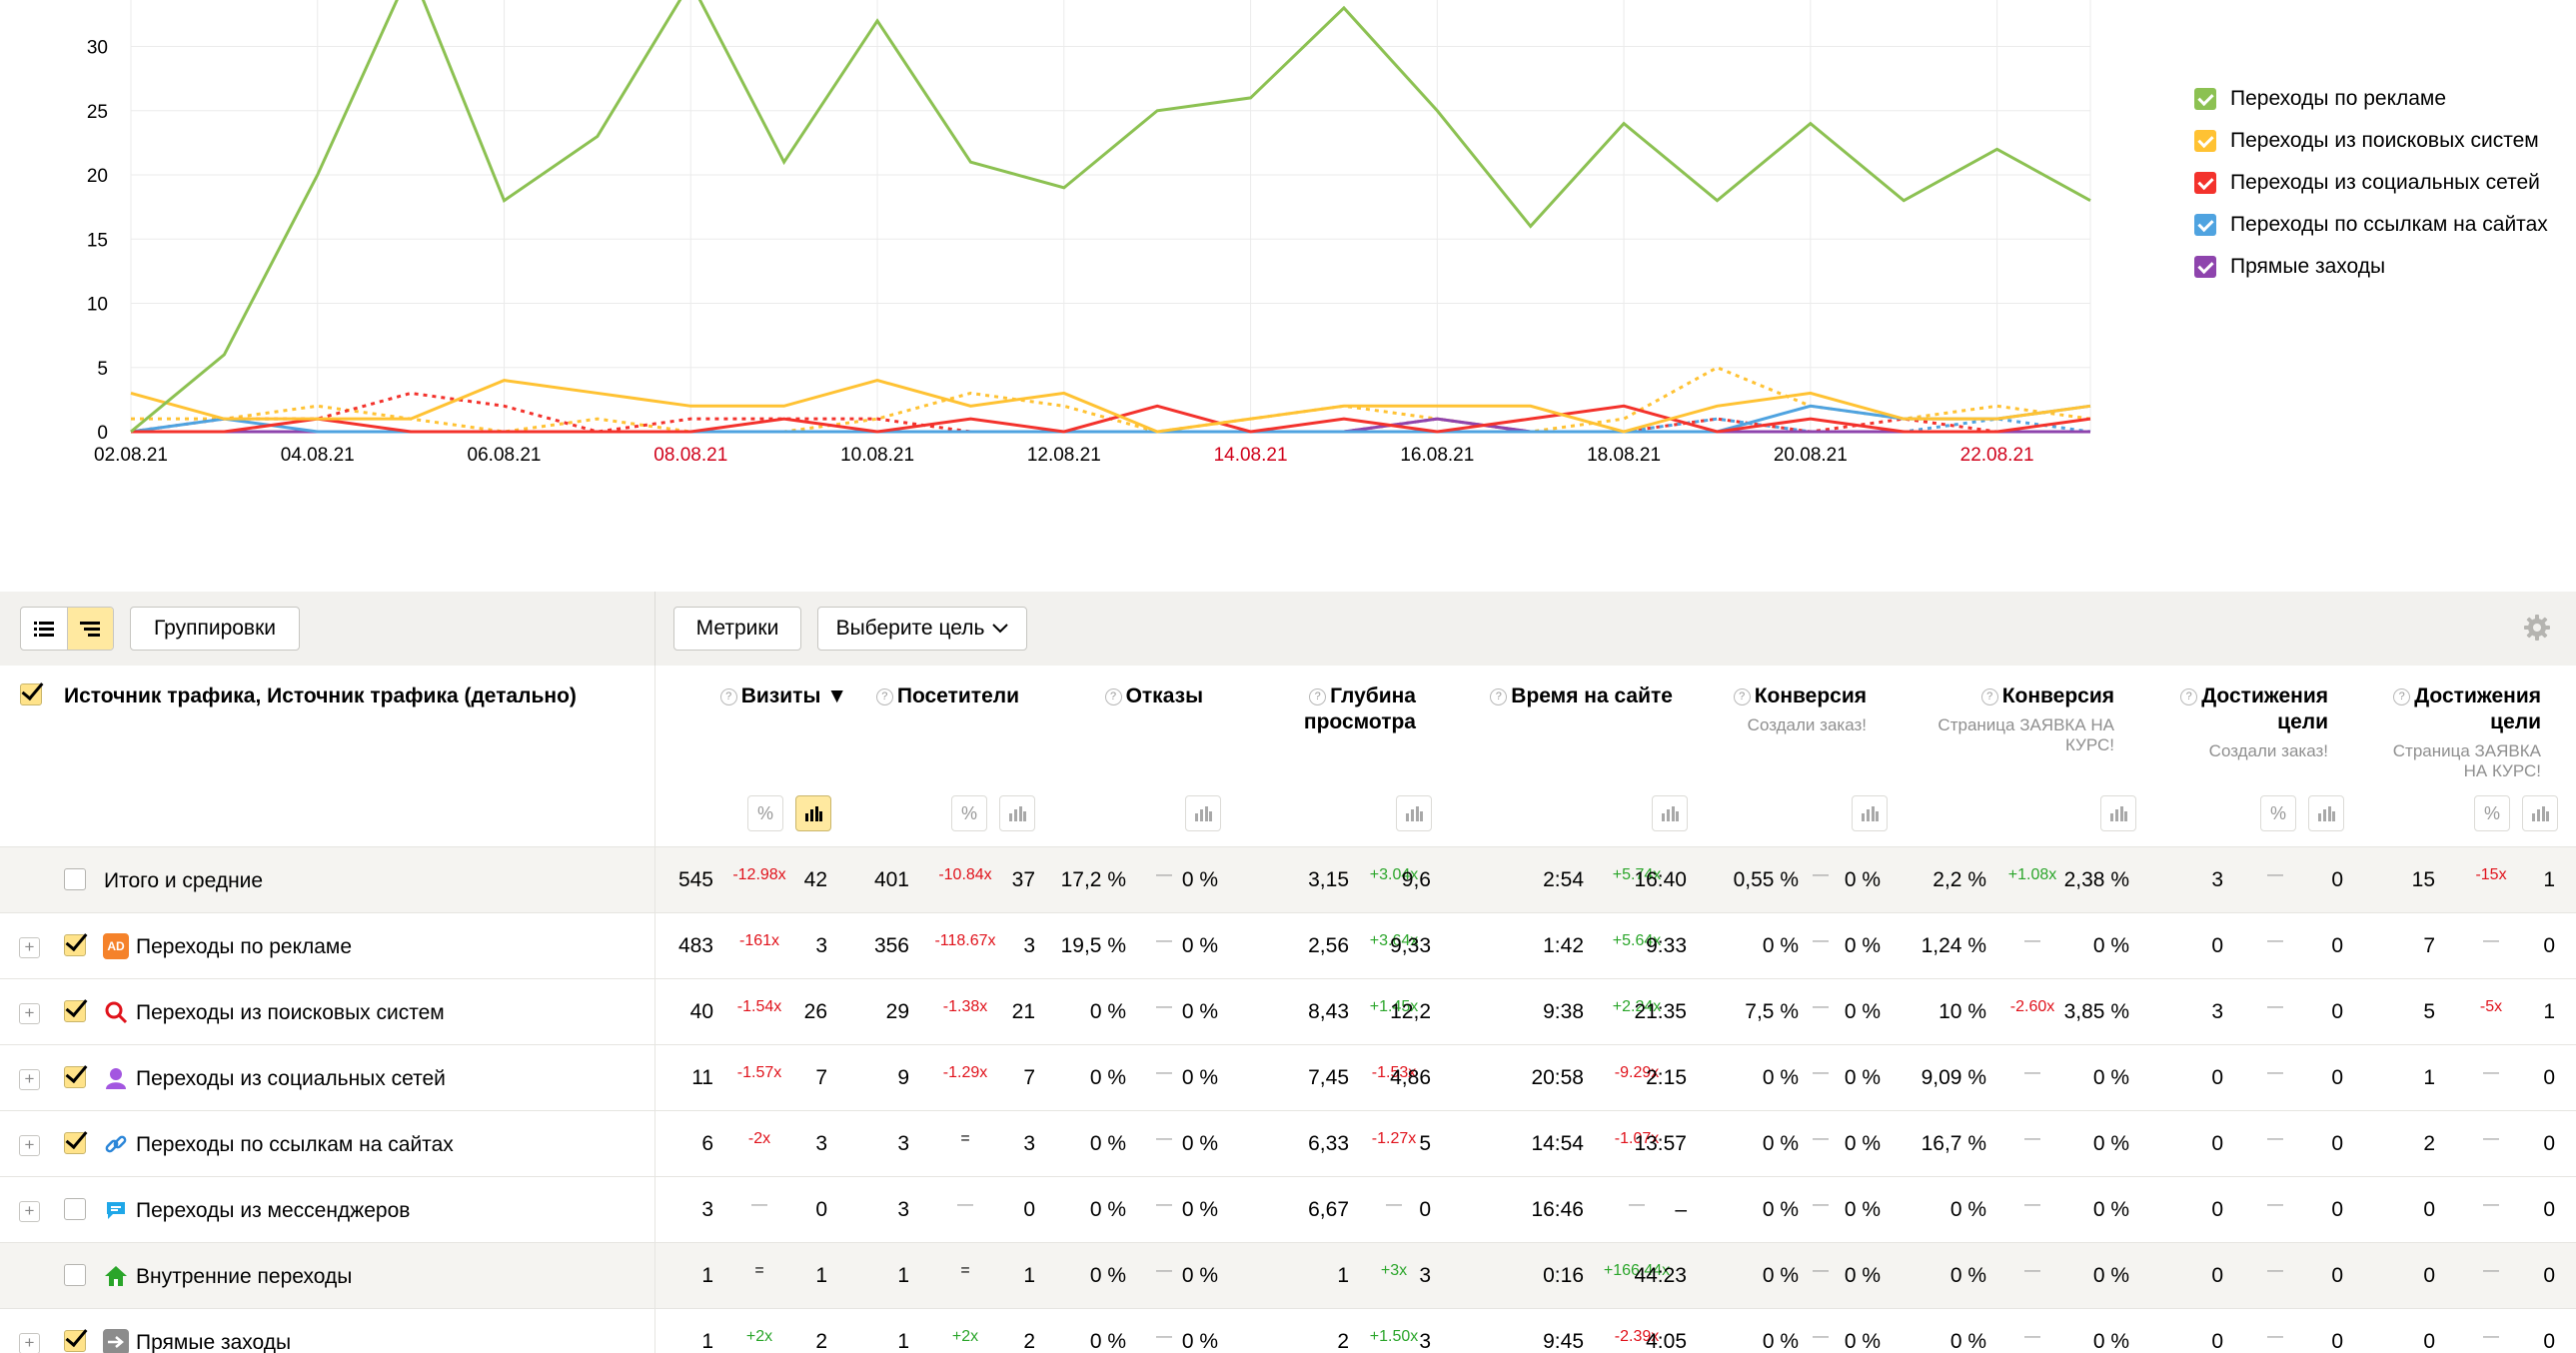 Image resolution: width=2576 pixels, height=1353 pixels. What do you see at coordinates (1967, 1341) in the screenshot?
I see `metric-value: 0 %` at bounding box center [1967, 1341].